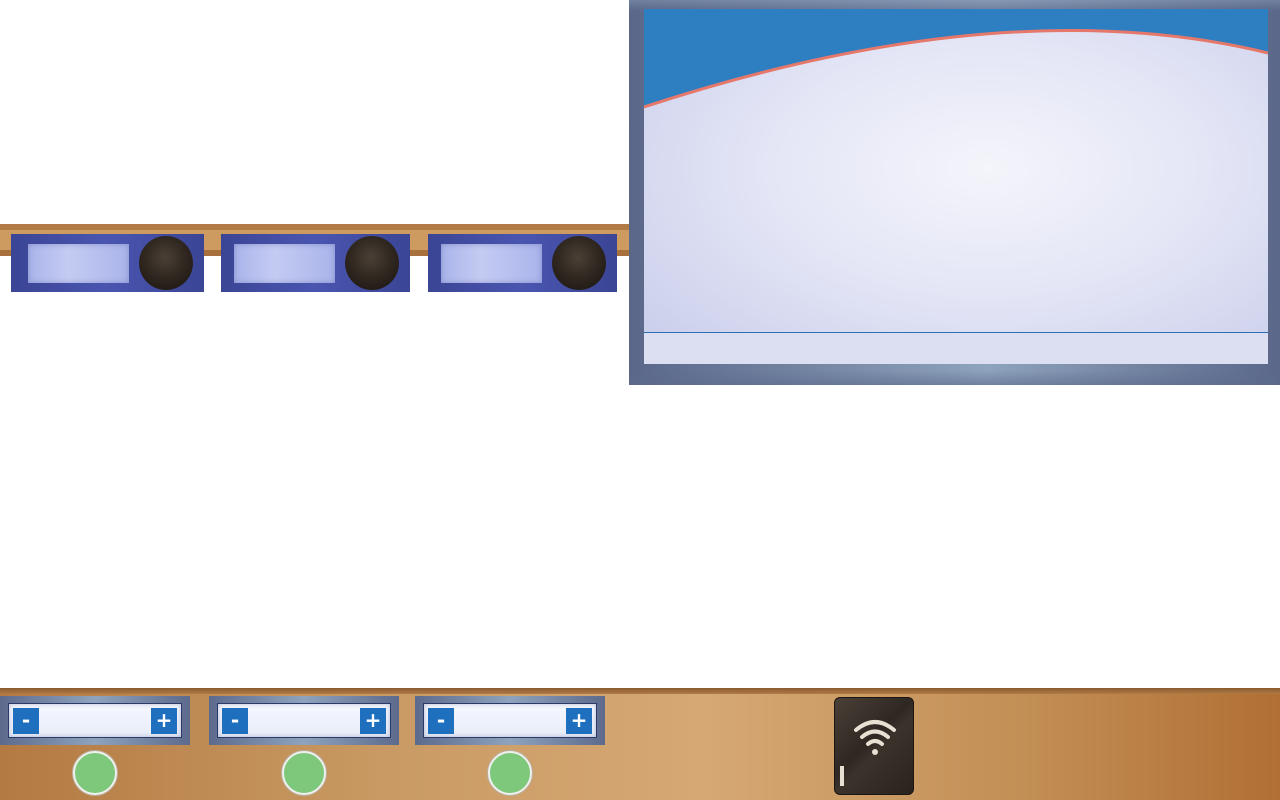 This screenshot has height=800, width=1280. I want to click on wifi-level-tick, so click(842, 776).